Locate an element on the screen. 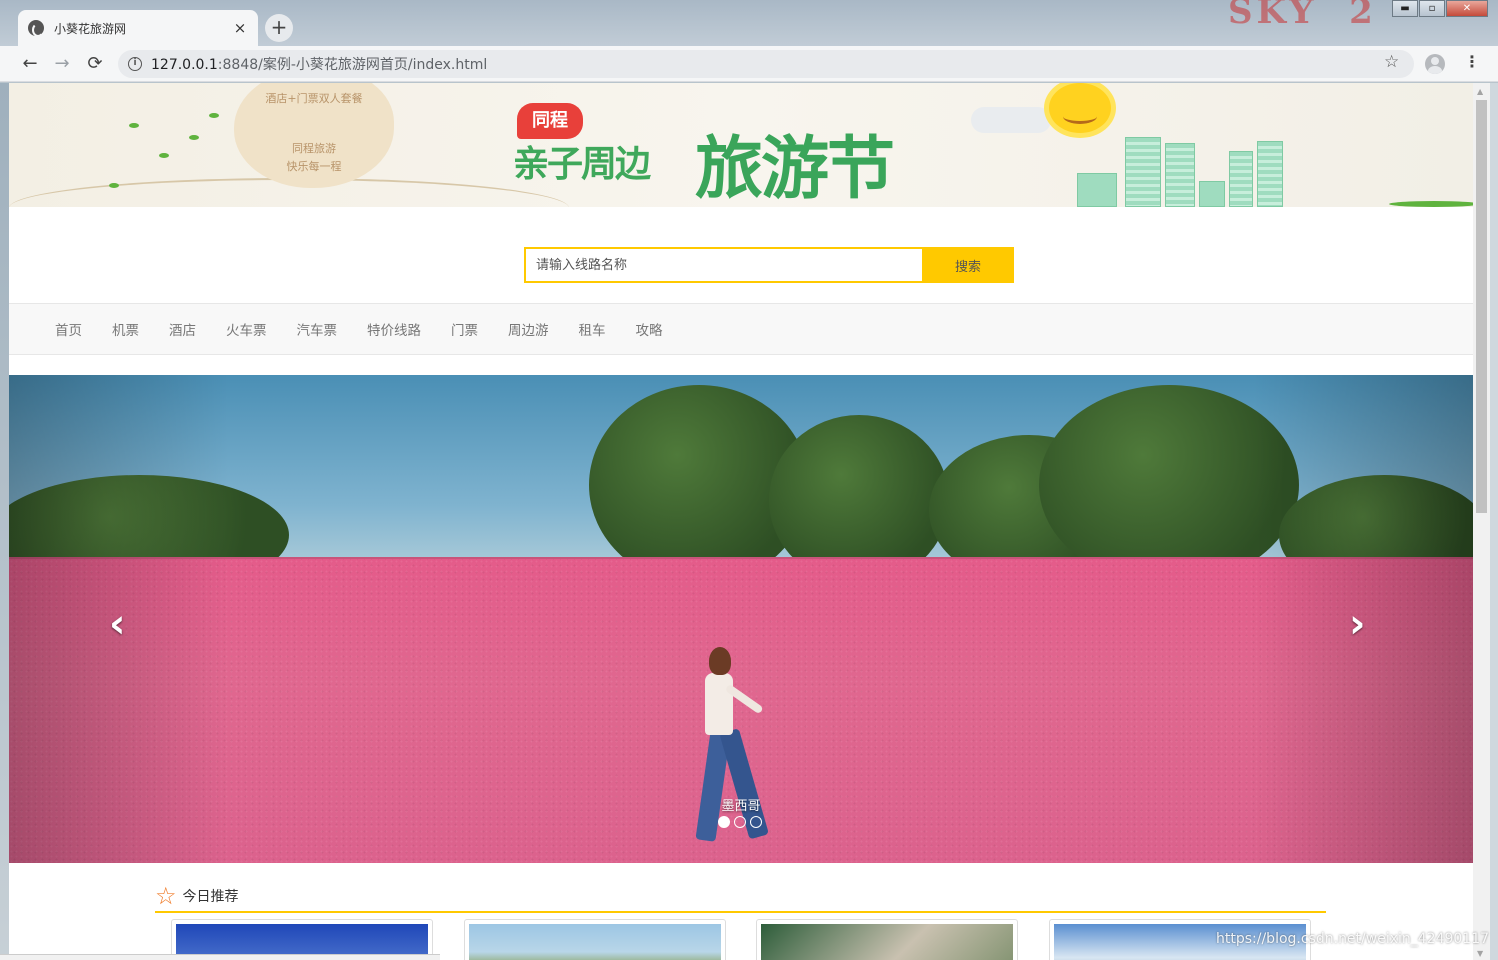 Image resolution: width=1498 pixels, height=960 pixels. nav-item: 特价线路 is located at coordinates (394, 329).